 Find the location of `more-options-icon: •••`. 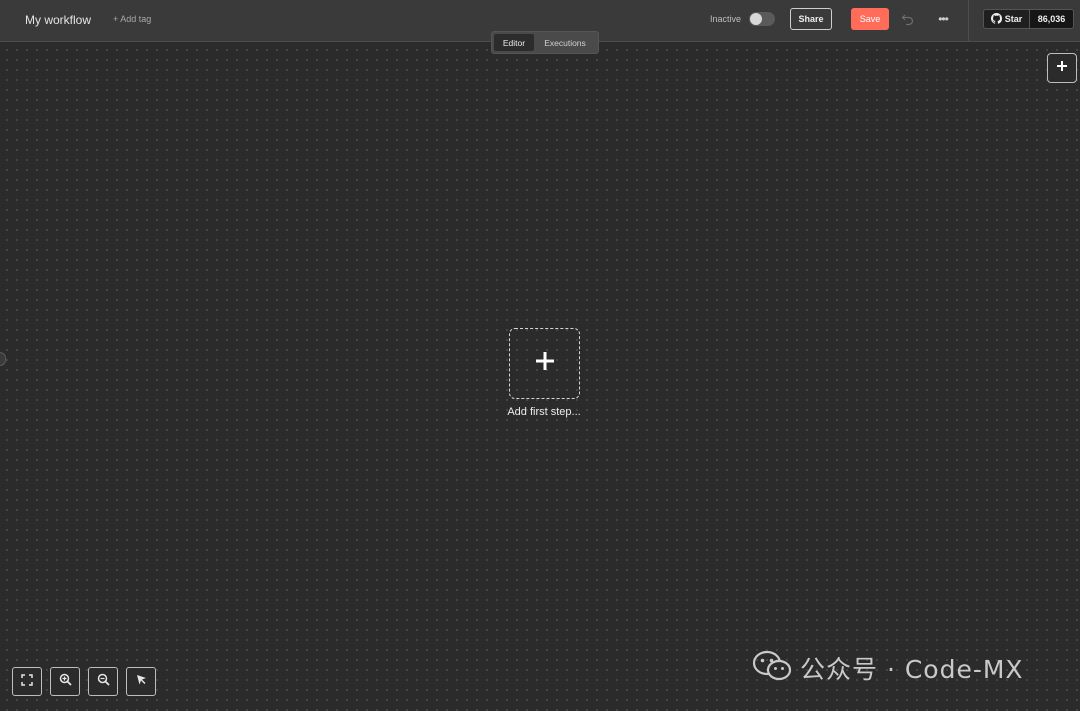

more-options-icon: ••• is located at coordinates (943, 19).